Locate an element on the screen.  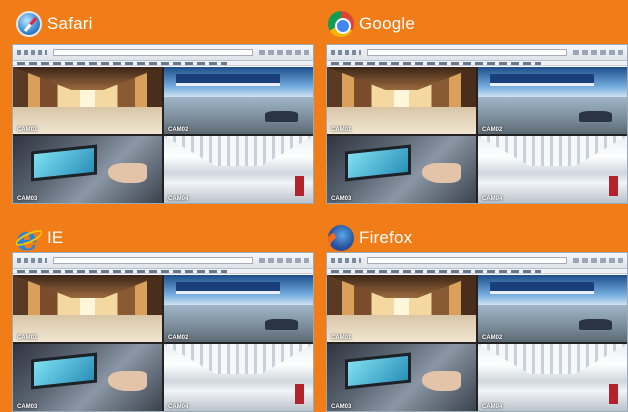
firefox-logo-icon is located at coordinates (341, 238).